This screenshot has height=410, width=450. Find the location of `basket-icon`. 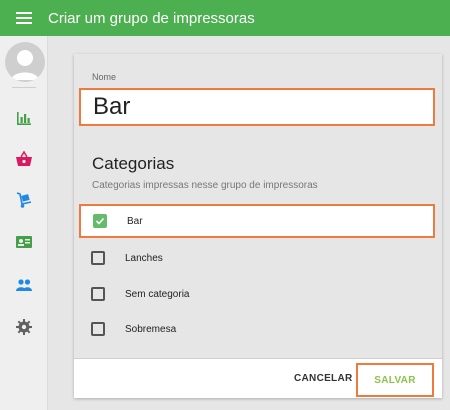

basket-icon is located at coordinates (24, 158).